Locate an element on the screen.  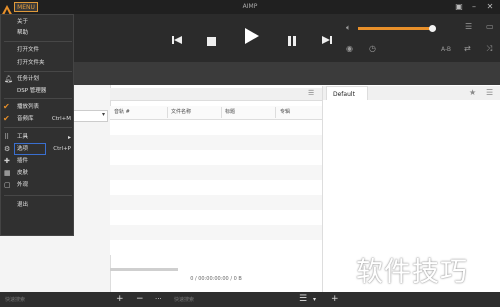
menu-item-tools: ⠿ 工具 ▸ is located at coordinates (38, 137).